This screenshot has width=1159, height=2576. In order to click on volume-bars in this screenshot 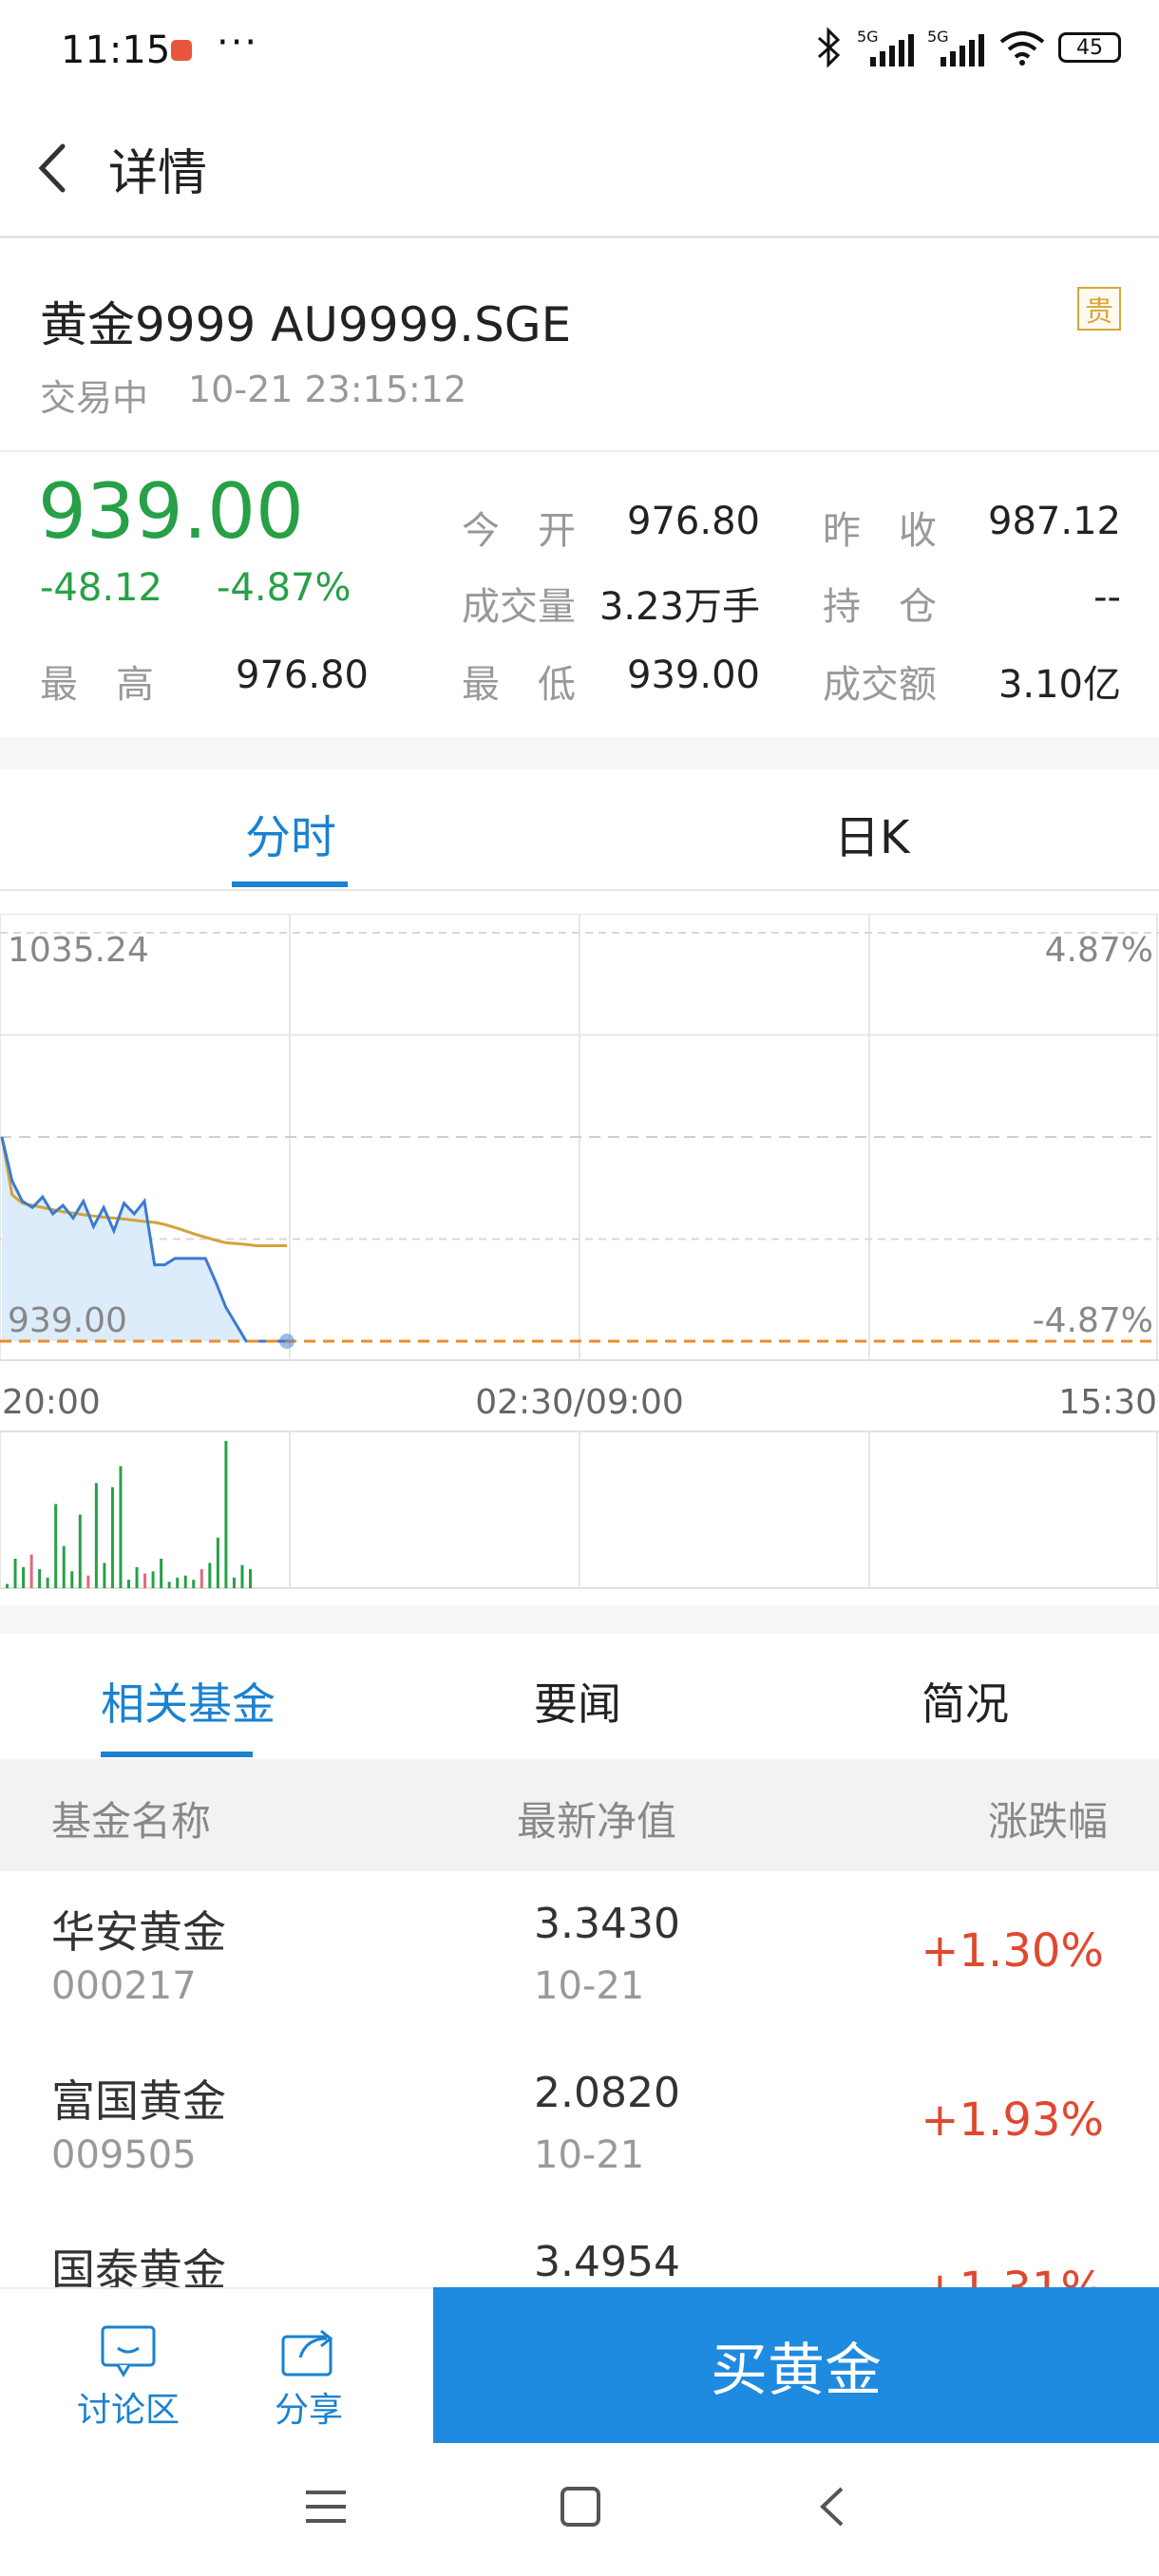, I will do `click(129, 1514)`.